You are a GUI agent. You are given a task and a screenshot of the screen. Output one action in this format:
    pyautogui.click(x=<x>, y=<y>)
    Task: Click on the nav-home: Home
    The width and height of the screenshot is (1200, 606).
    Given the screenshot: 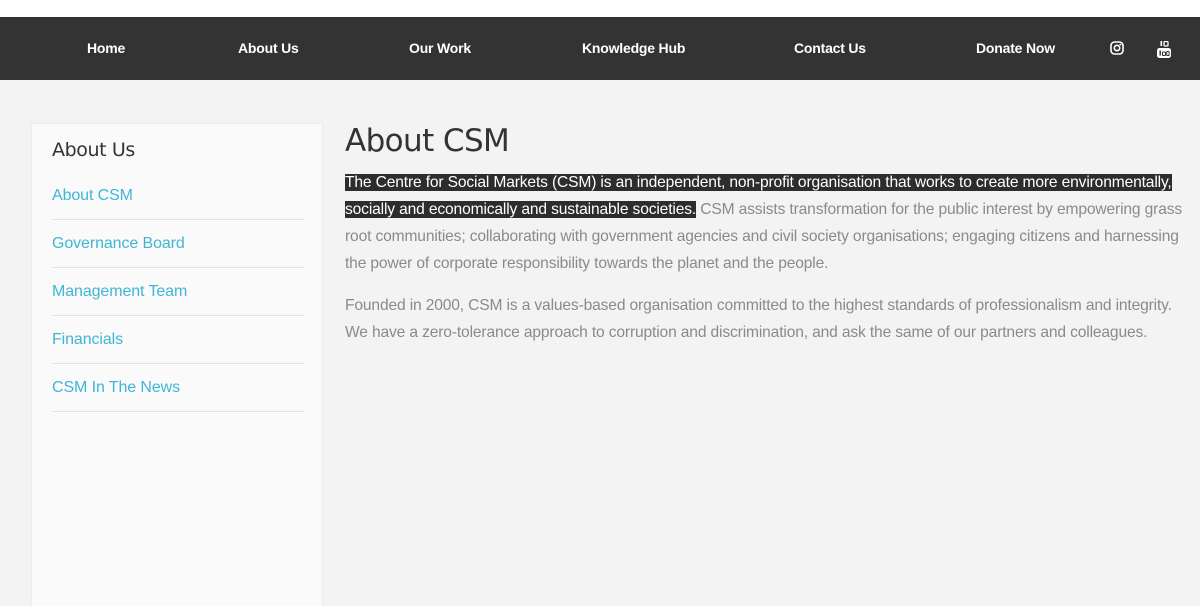 What is the action you would take?
    pyautogui.click(x=106, y=48)
    